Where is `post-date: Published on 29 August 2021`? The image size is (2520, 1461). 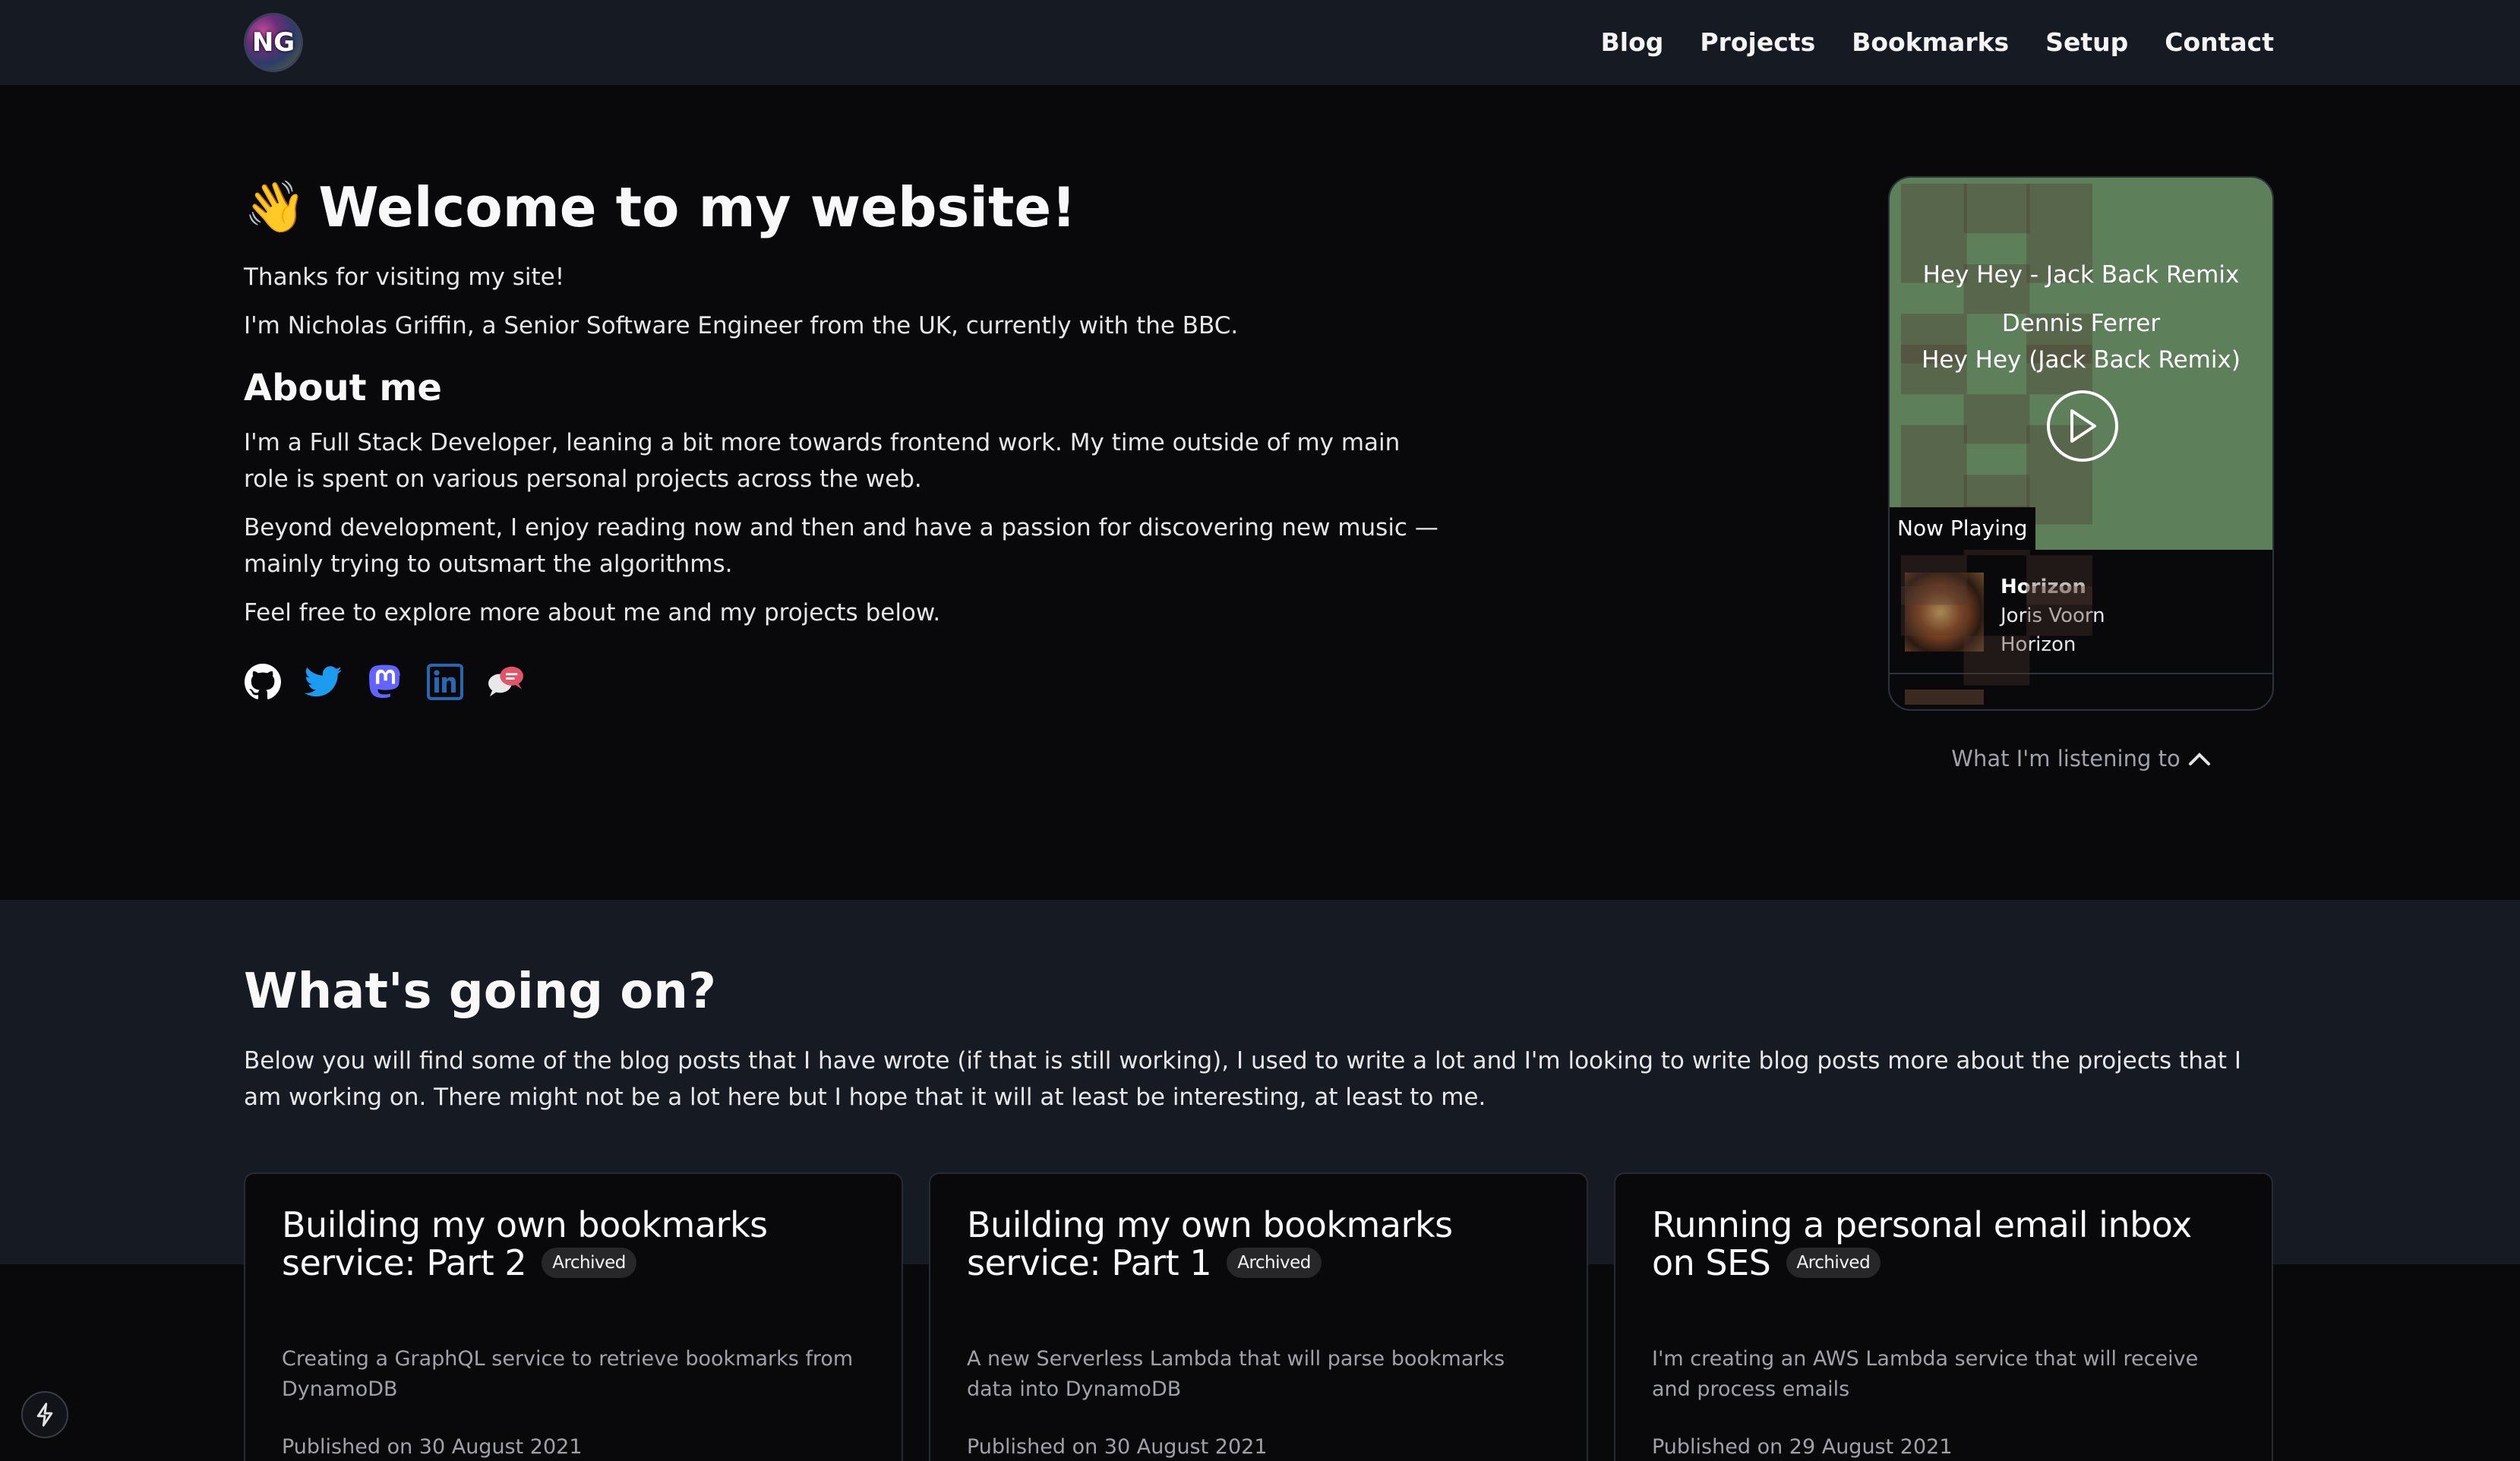
post-date: Published on 29 August 2021 is located at coordinates (1802, 1447).